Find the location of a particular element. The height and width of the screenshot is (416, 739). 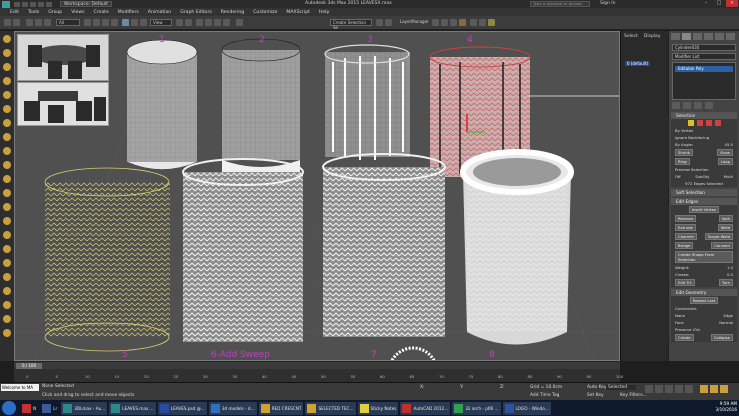

undo-icon is located at coordinates (41, 4).